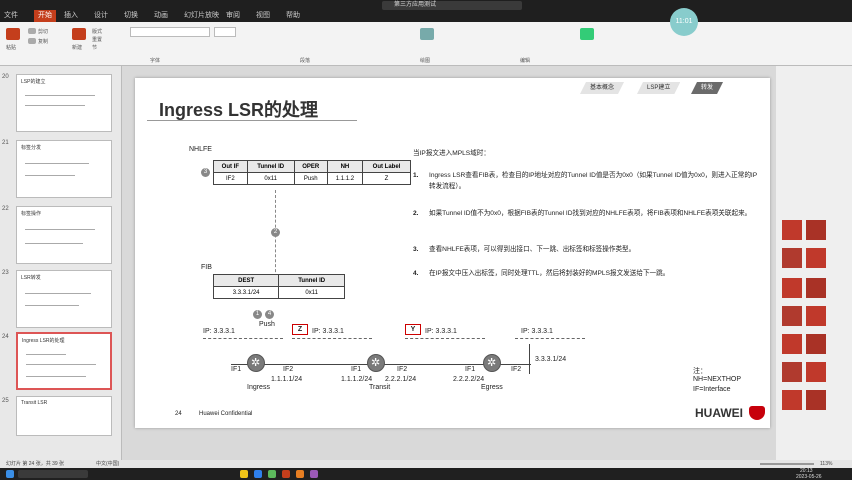 This screenshot has width=852, height=480. I want to click on confidential-footer: Huawei Confidential, so click(226, 414).